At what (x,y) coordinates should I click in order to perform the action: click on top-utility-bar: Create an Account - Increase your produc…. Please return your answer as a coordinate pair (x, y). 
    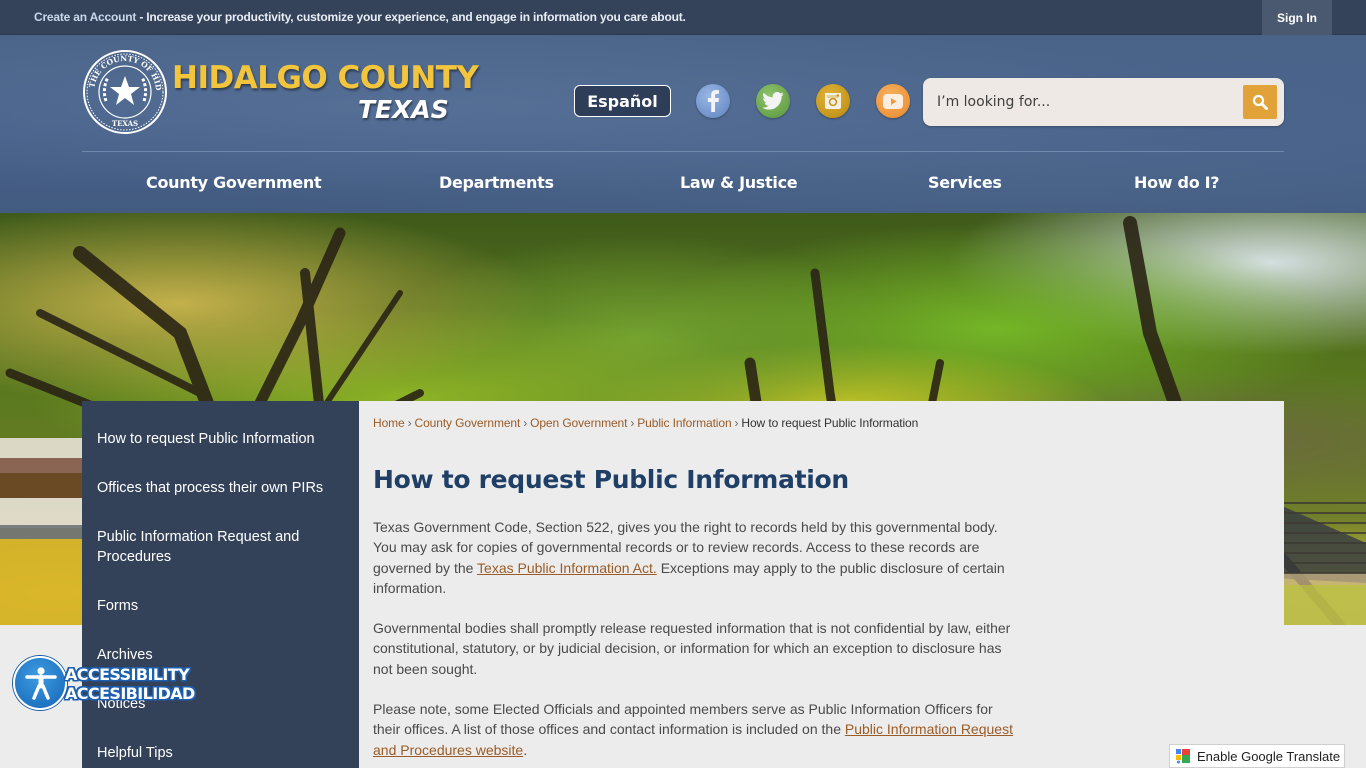
    Looking at the image, I should click on (683, 17).